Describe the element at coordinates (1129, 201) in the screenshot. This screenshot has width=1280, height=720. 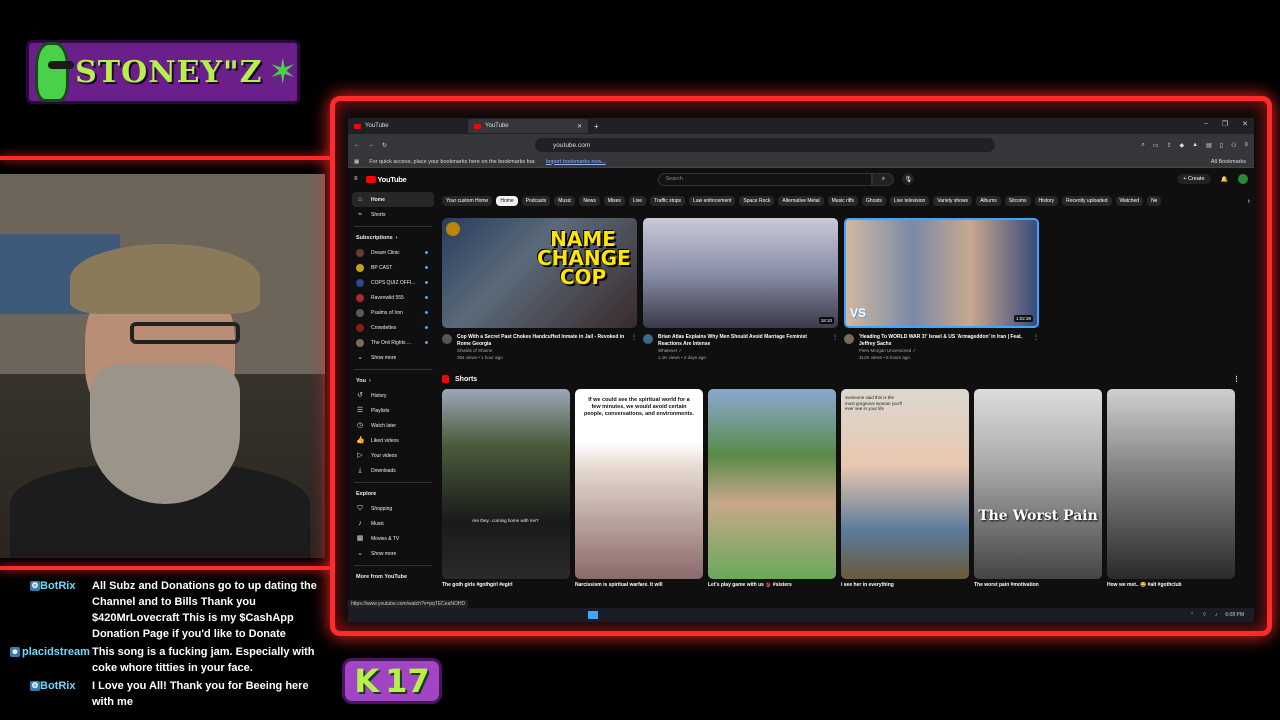
I see `chip-filter: Watched` at that location.